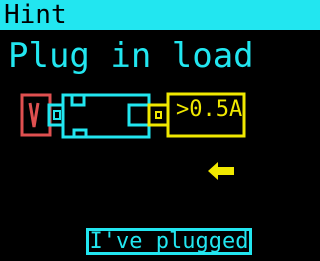 The width and height of the screenshot is (320, 261). I want to click on device-icon, so click(99, 116).